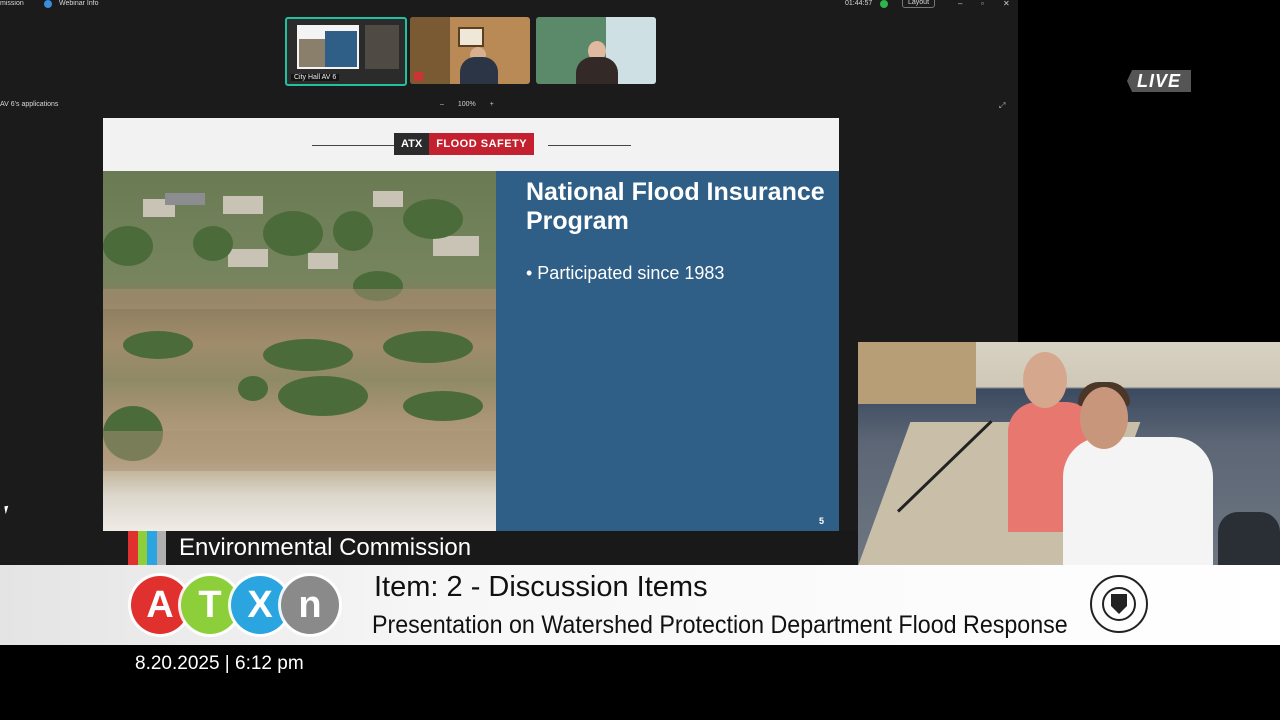  I want to click on shared-app-label: AV 6's applications, so click(29, 104).